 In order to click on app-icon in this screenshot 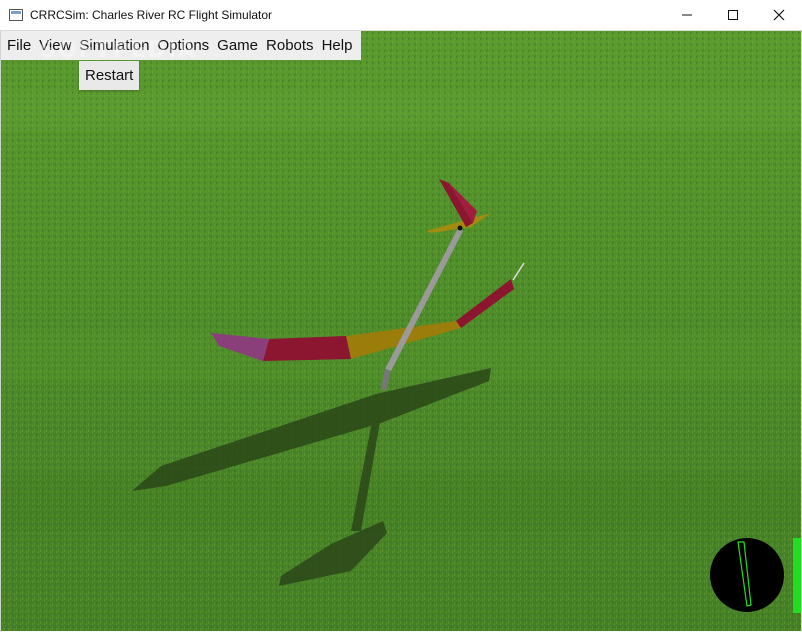, I will do `click(16, 15)`.